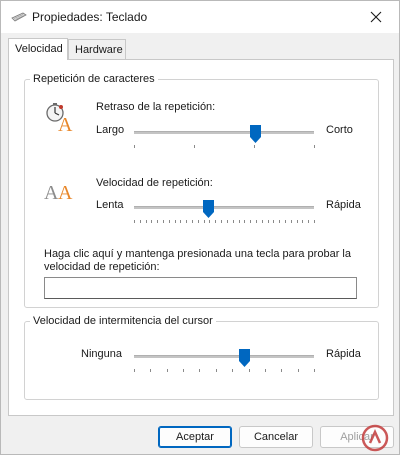 Image resolution: width=400 pixels, height=455 pixels. I want to click on delay-slider-thumb, so click(255, 134).